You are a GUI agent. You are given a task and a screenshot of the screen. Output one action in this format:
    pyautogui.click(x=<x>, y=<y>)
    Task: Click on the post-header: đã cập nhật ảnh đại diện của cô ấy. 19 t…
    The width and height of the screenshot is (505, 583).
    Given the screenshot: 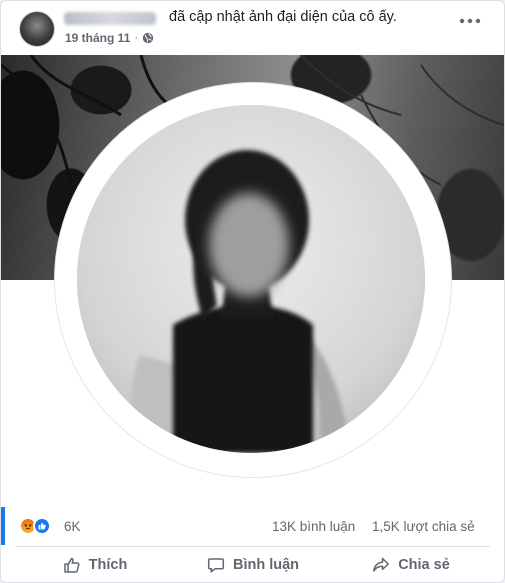 What is the action you would take?
    pyautogui.click(x=252, y=28)
    